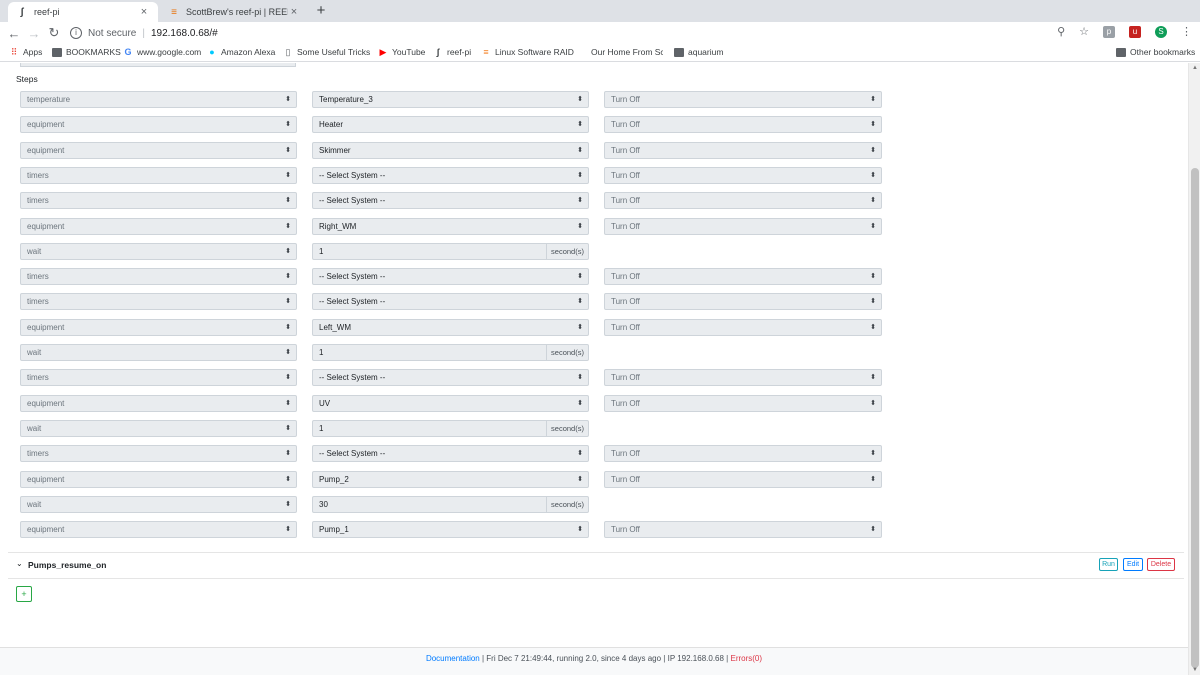 Image resolution: width=1200 pixels, height=675 pixels. Describe the element at coordinates (1109, 31) in the screenshot. I see `pushbullet-extension-icon: p` at that location.